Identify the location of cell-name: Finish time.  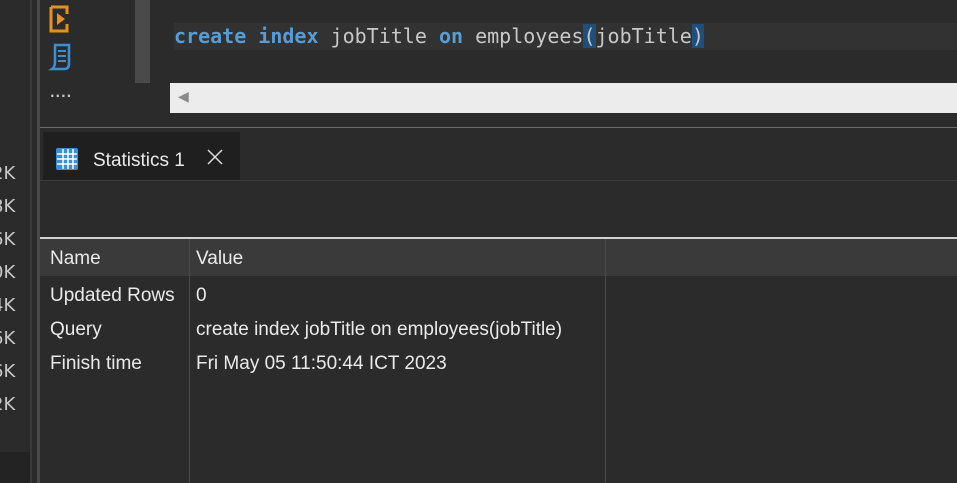
(96, 364).